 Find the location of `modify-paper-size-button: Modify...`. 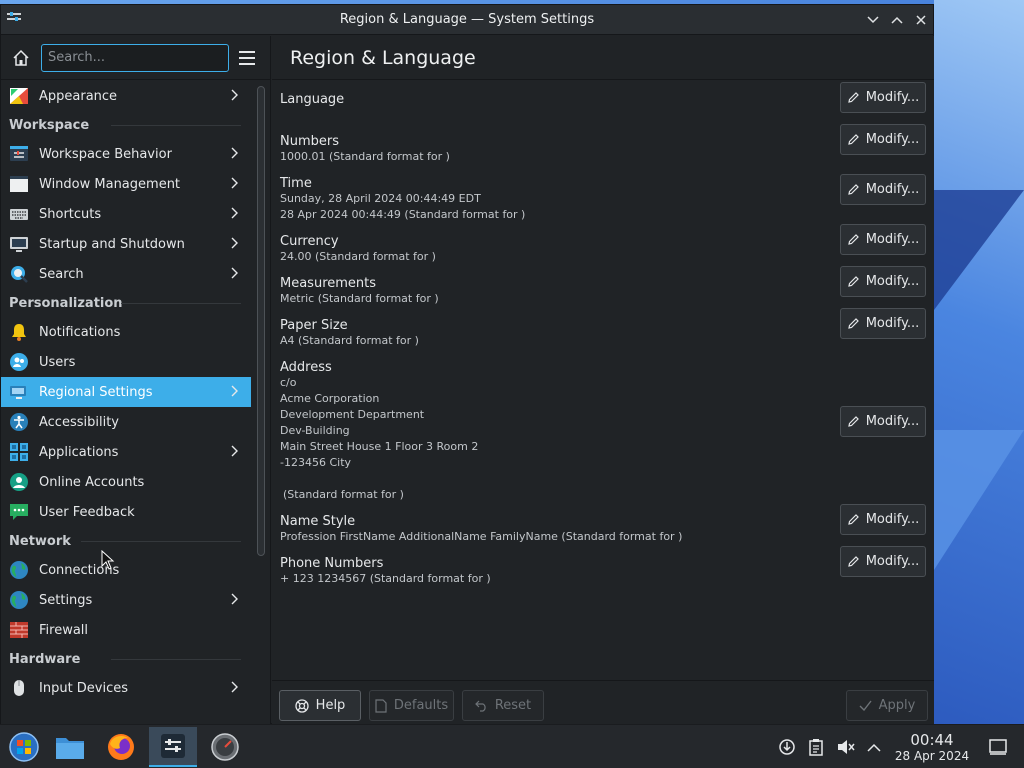

modify-paper-size-button: Modify... is located at coordinates (883, 323).